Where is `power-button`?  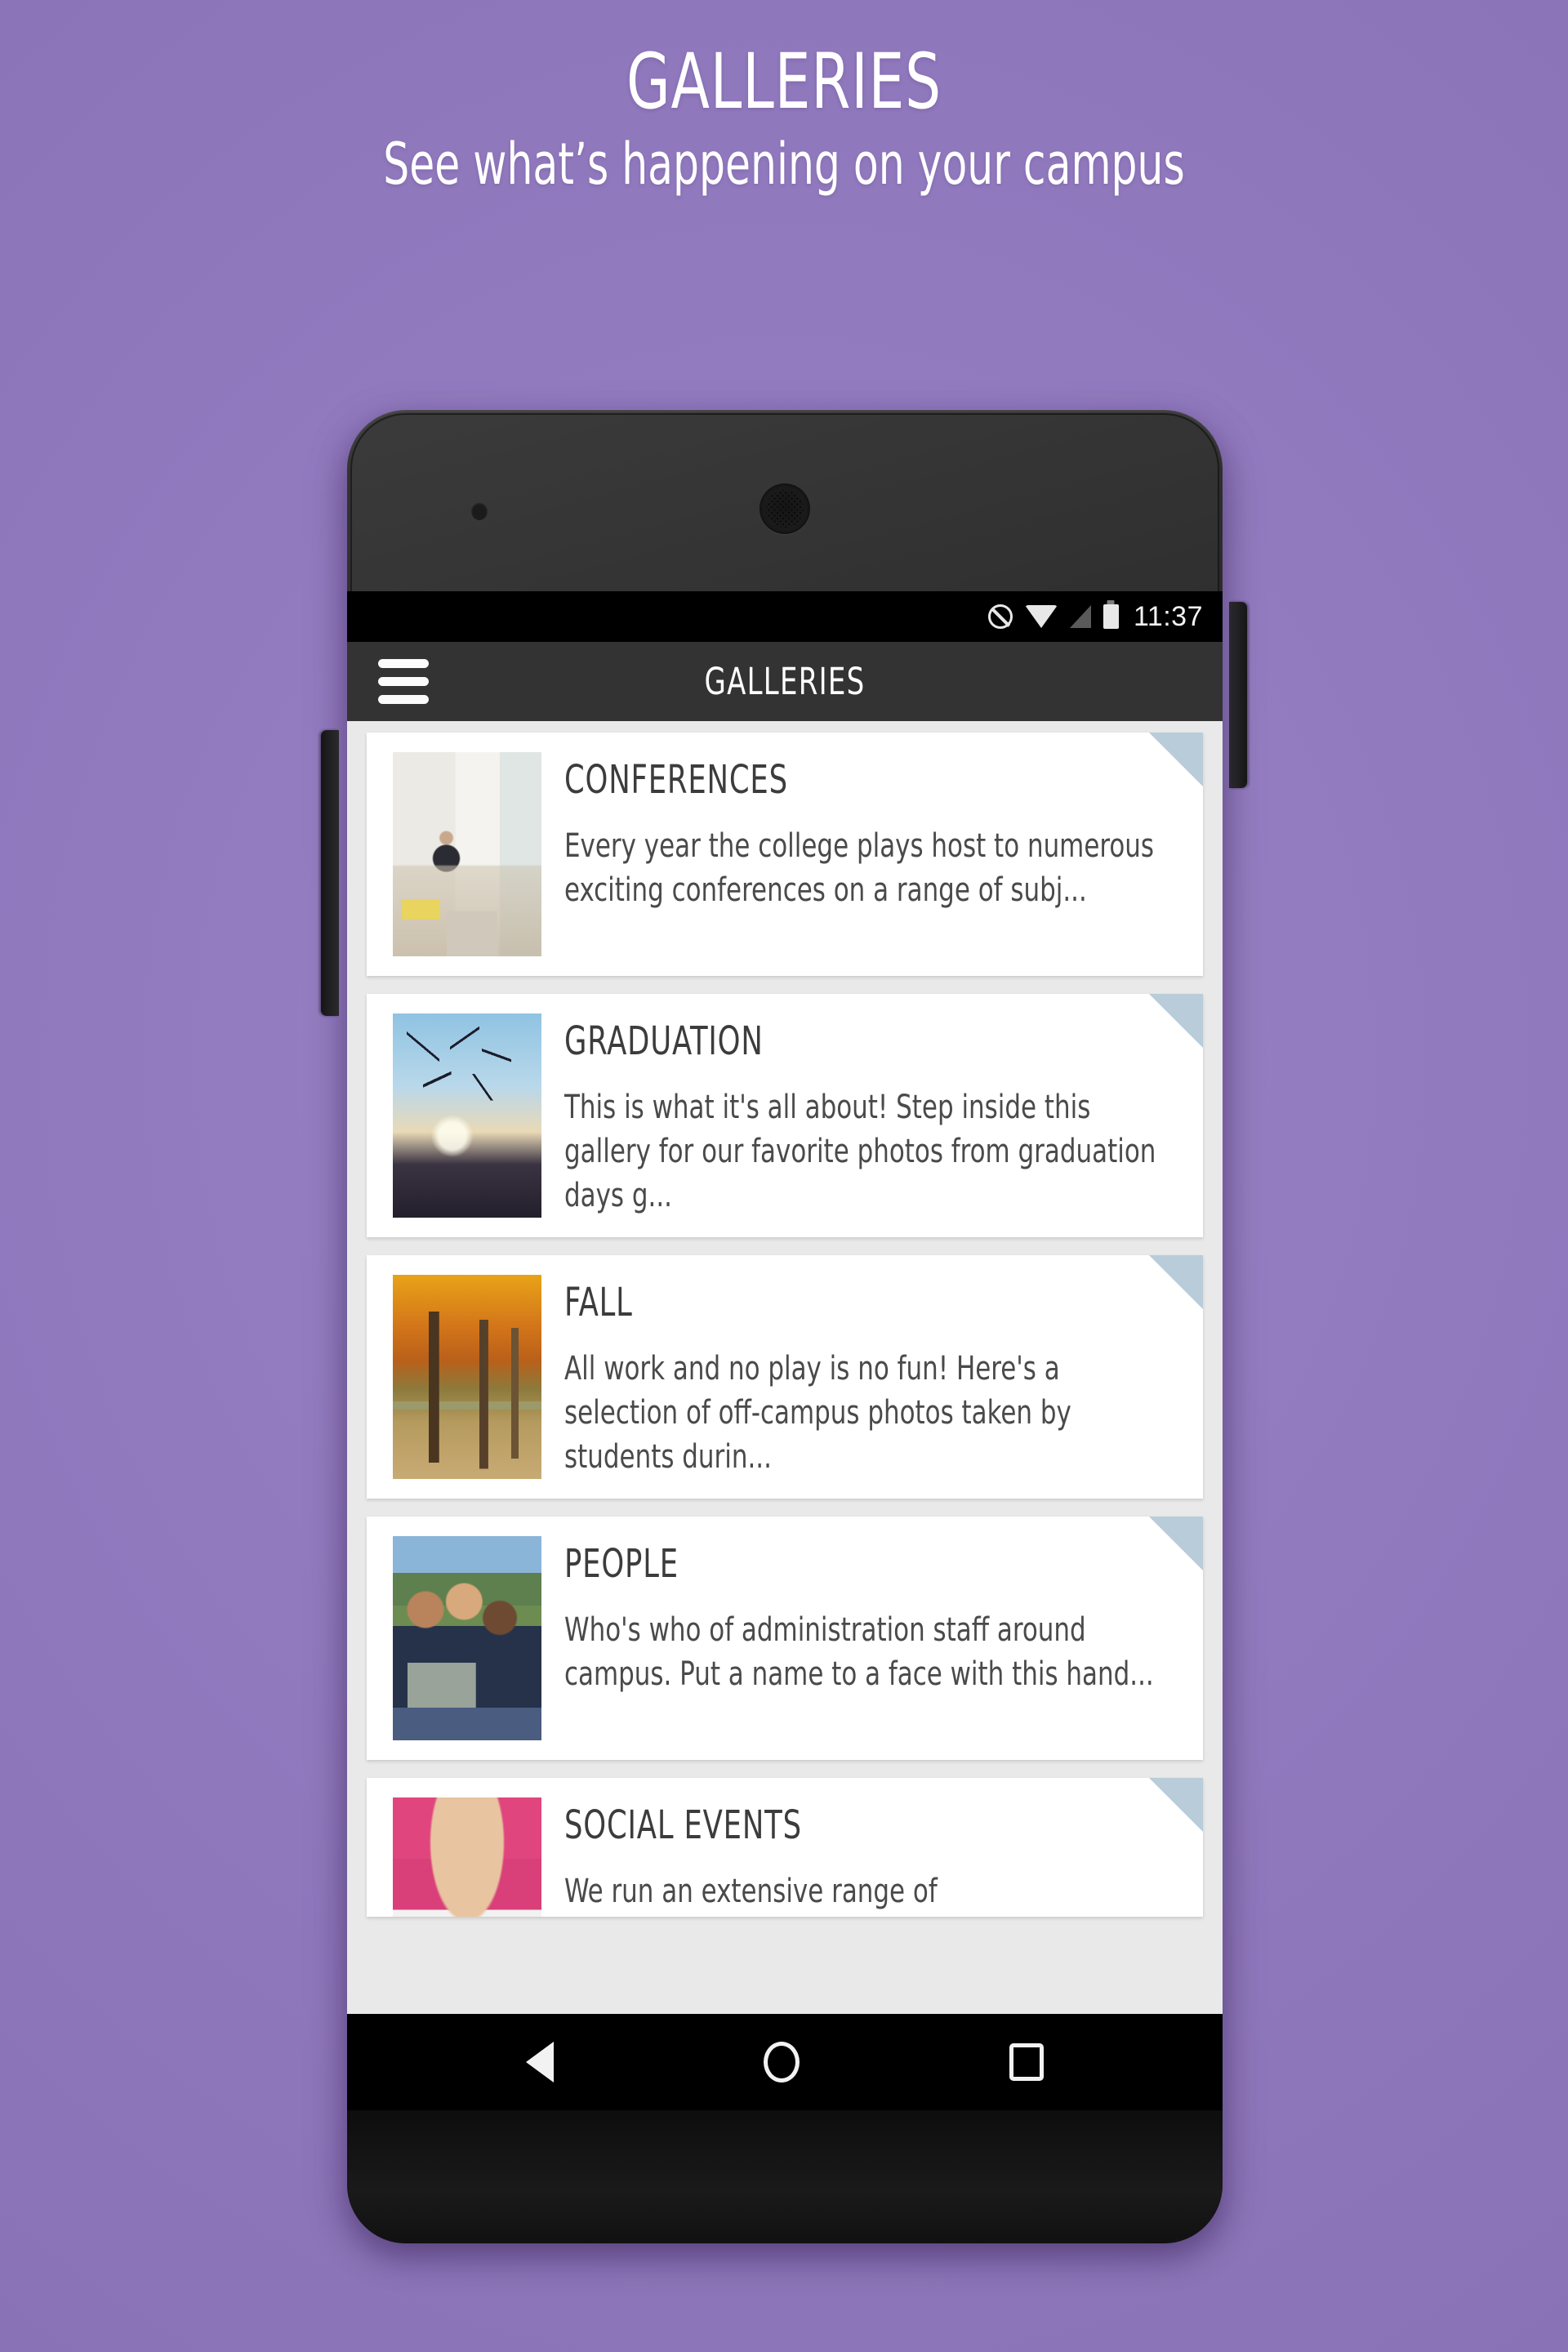 power-button is located at coordinates (1238, 695).